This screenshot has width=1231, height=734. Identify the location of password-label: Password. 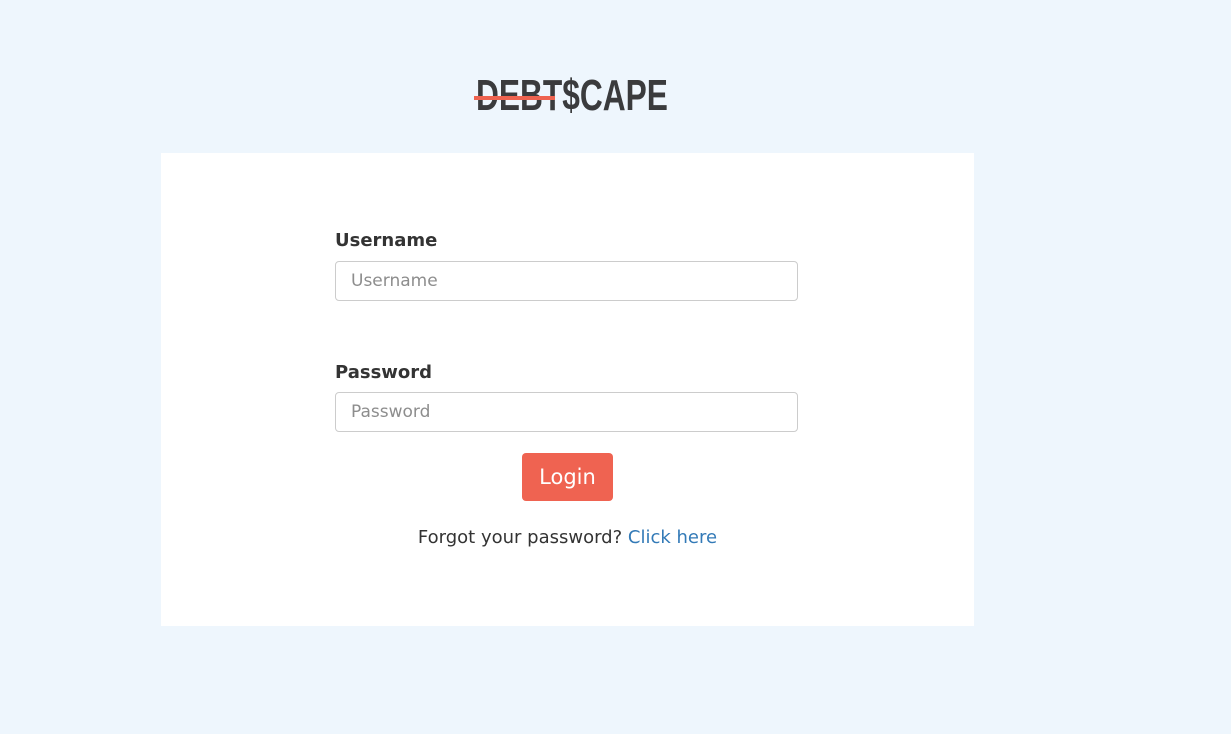
(384, 372).